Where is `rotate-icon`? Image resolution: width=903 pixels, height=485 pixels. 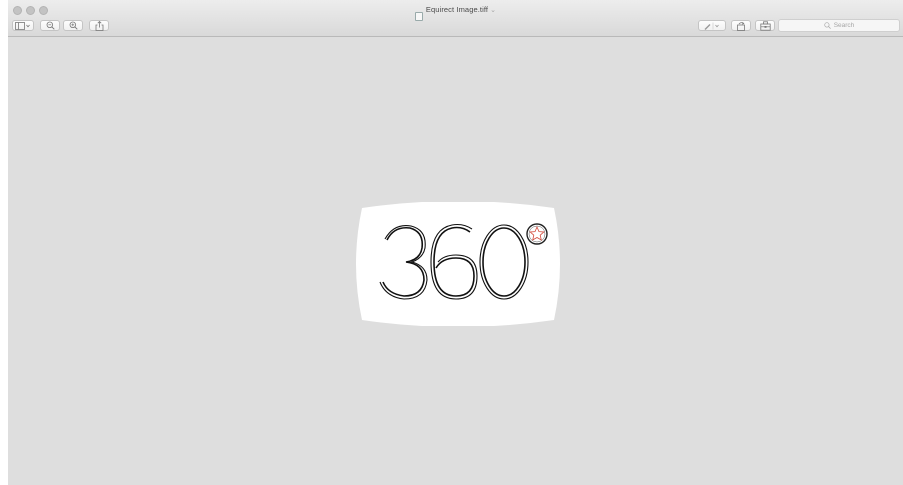 rotate-icon is located at coordinates (741, 26).